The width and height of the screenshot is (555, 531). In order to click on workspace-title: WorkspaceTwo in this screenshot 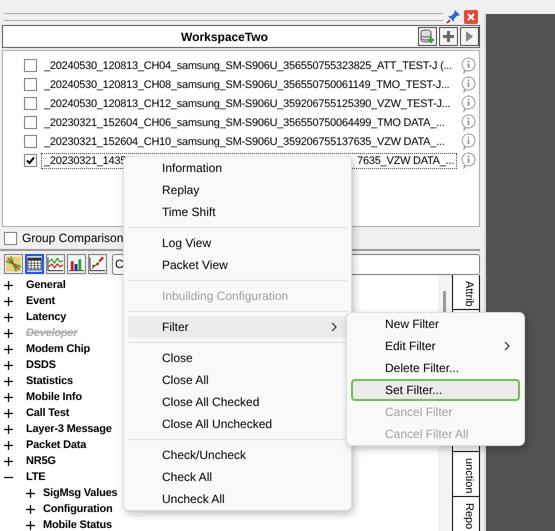, I will do `click(224, 37)`.